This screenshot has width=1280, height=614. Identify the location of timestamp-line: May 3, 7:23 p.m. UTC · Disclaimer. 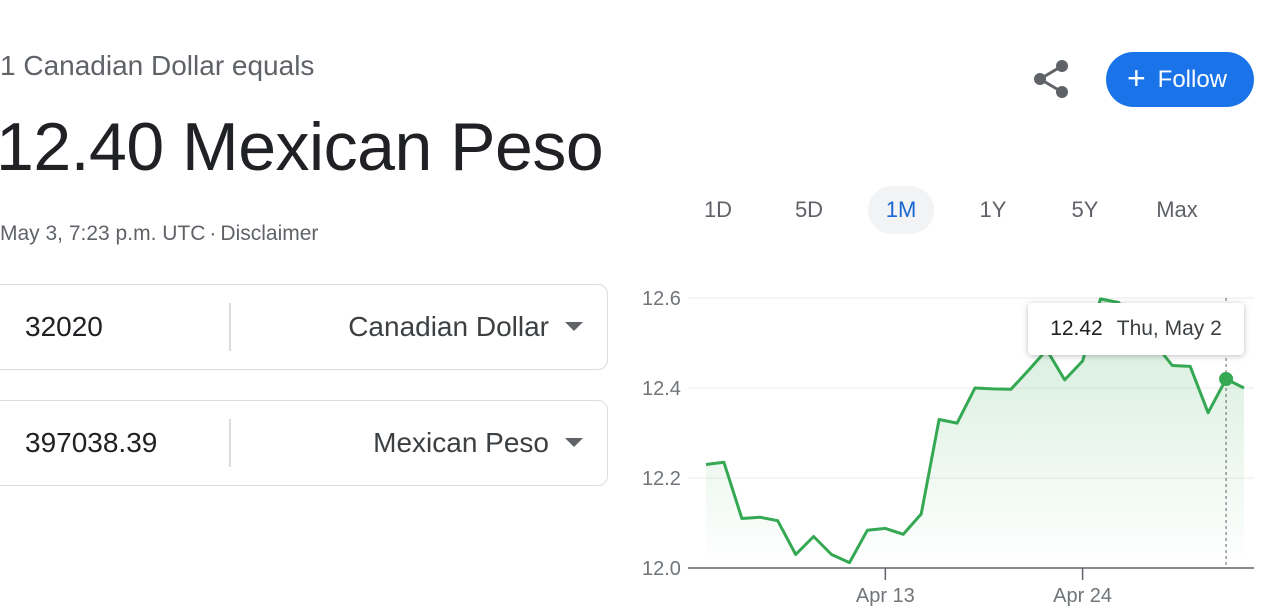
(159, 234).